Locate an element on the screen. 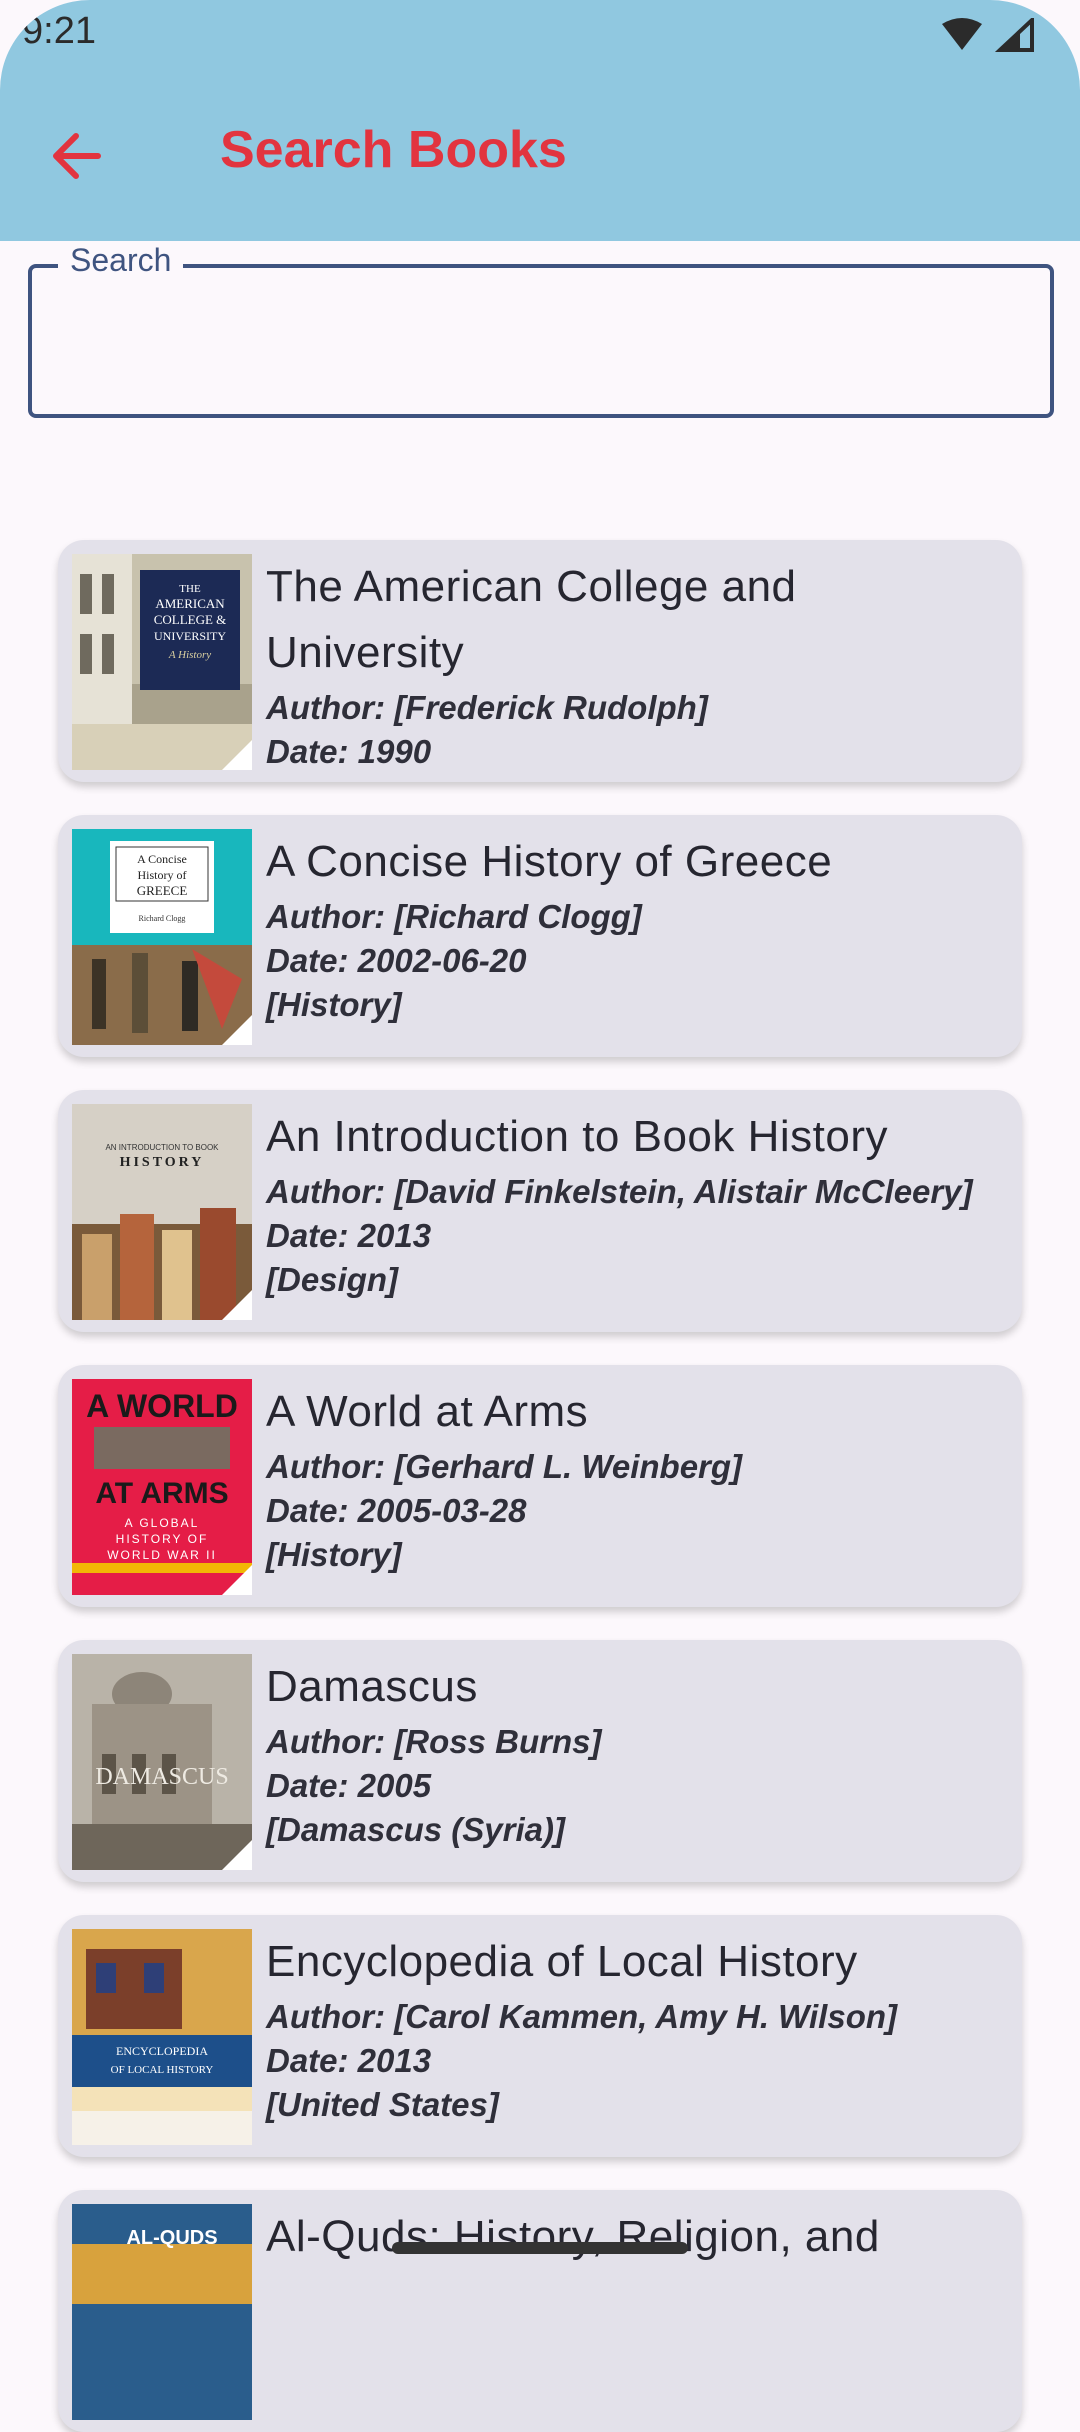 Image resolution: width=1080 pixels, height=2432 pixels. book-subject: [Design] is located at coordinates (332, 1279).